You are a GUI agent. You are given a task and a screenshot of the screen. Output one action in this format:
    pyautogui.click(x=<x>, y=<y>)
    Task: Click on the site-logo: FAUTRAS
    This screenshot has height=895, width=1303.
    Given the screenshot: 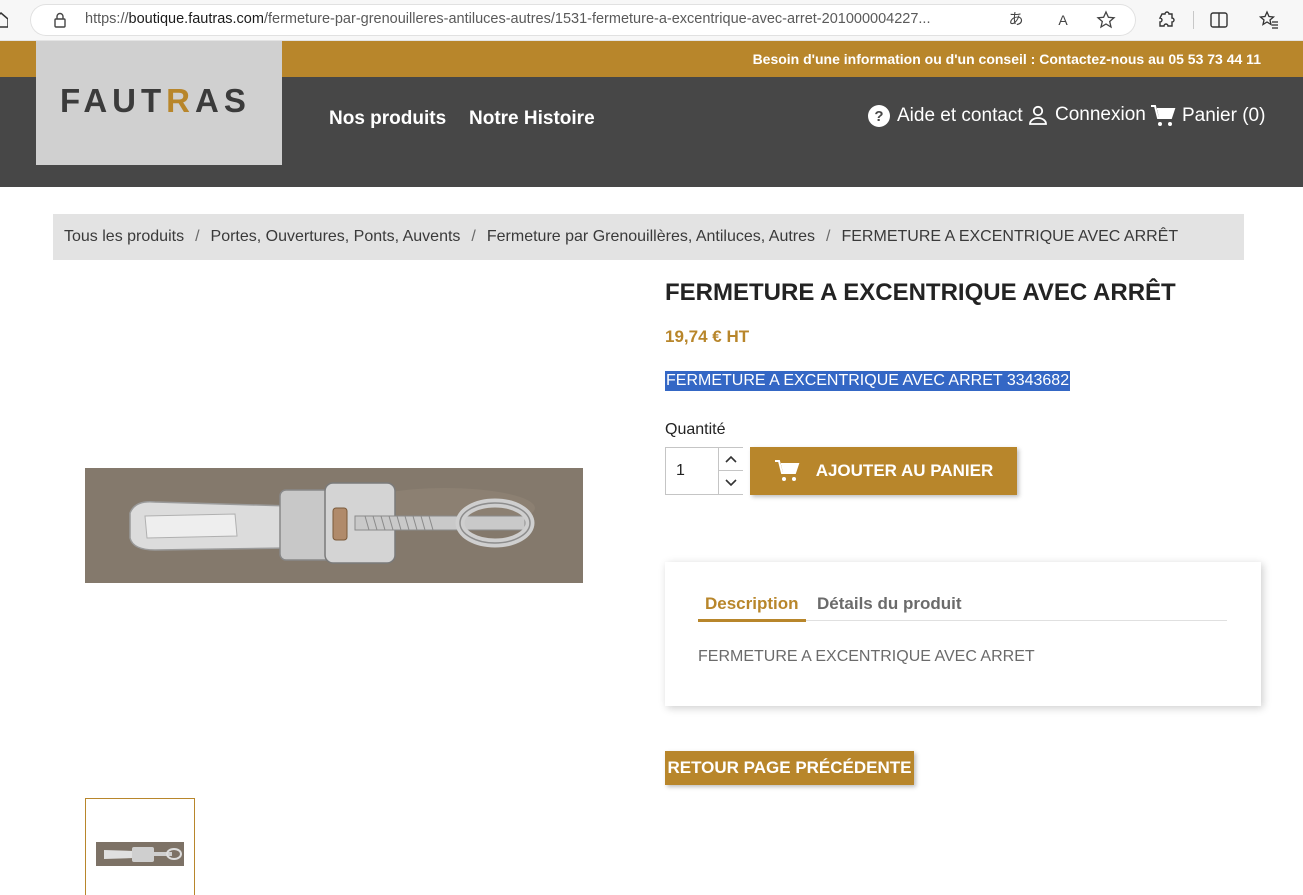 What is the action you would take?
    pyautogui.click(x=159, y=103)
    